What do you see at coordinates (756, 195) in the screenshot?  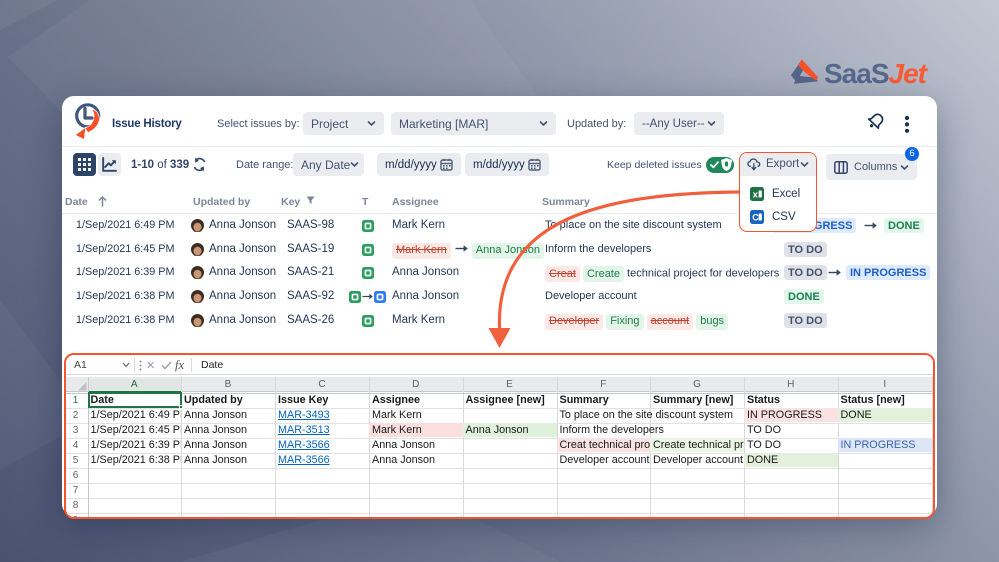 I see `svg-text: x` at bounding box center [756, 195].